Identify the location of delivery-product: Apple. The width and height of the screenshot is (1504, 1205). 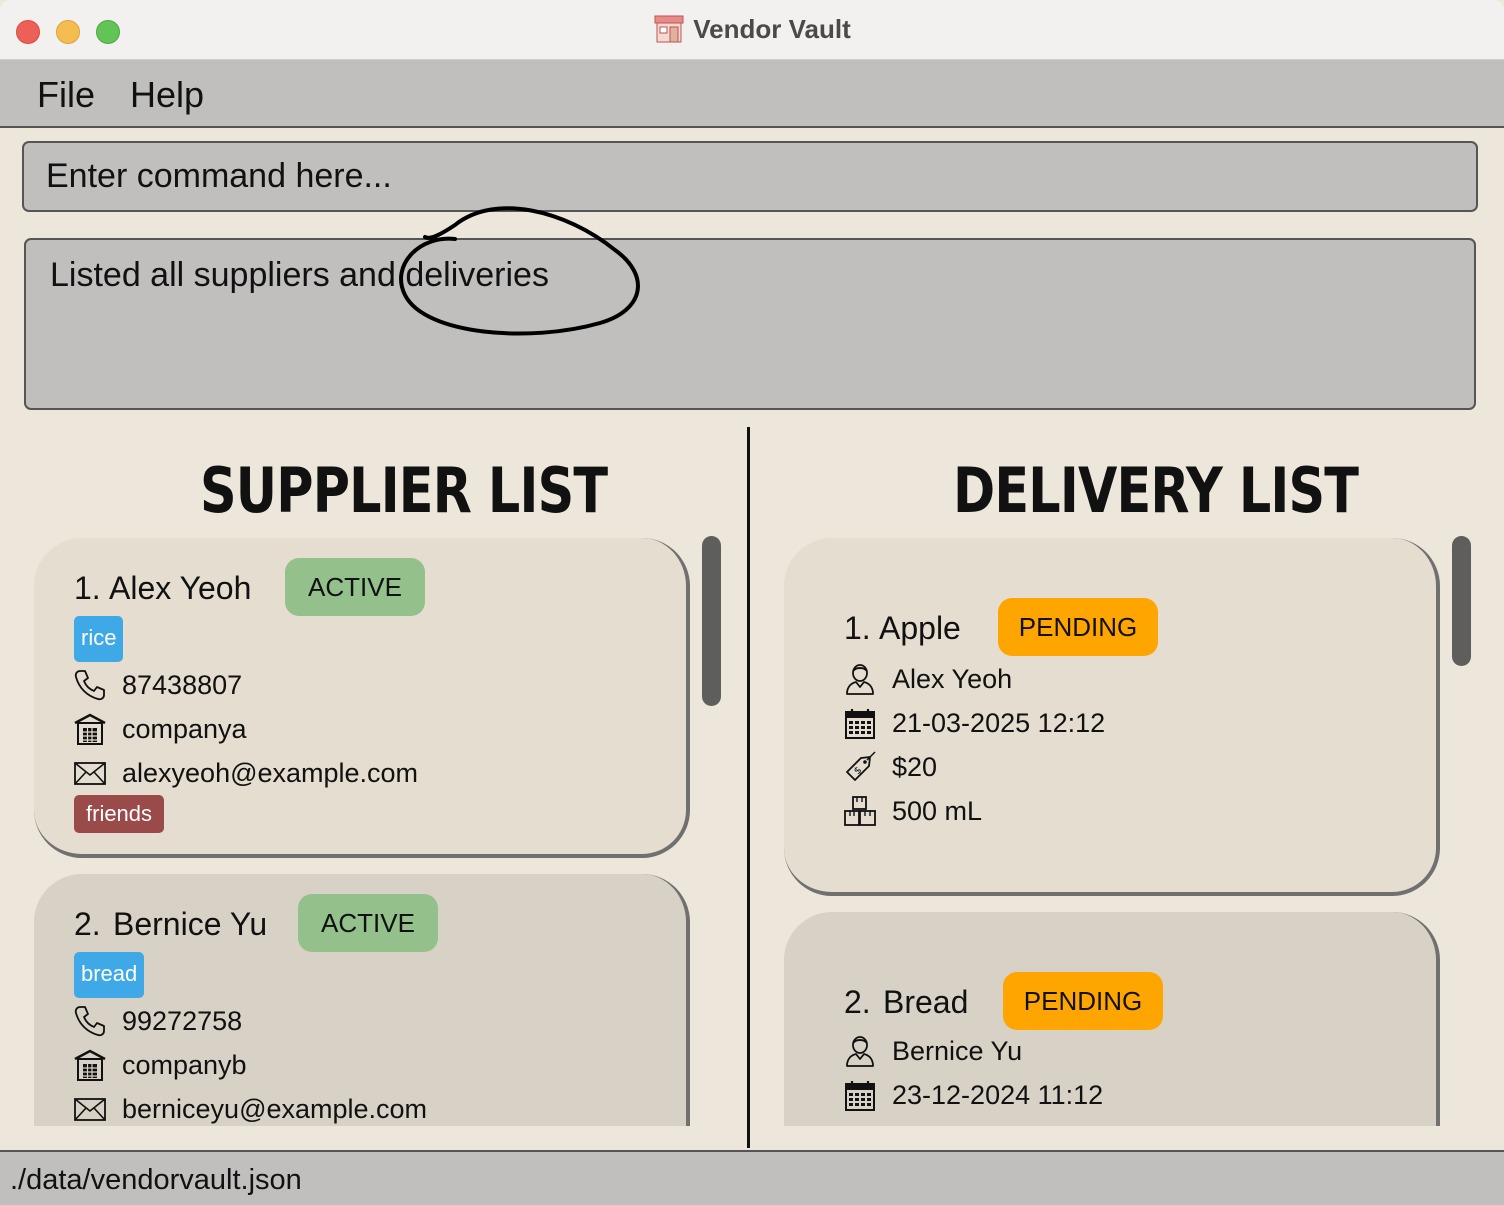
(920, 628).